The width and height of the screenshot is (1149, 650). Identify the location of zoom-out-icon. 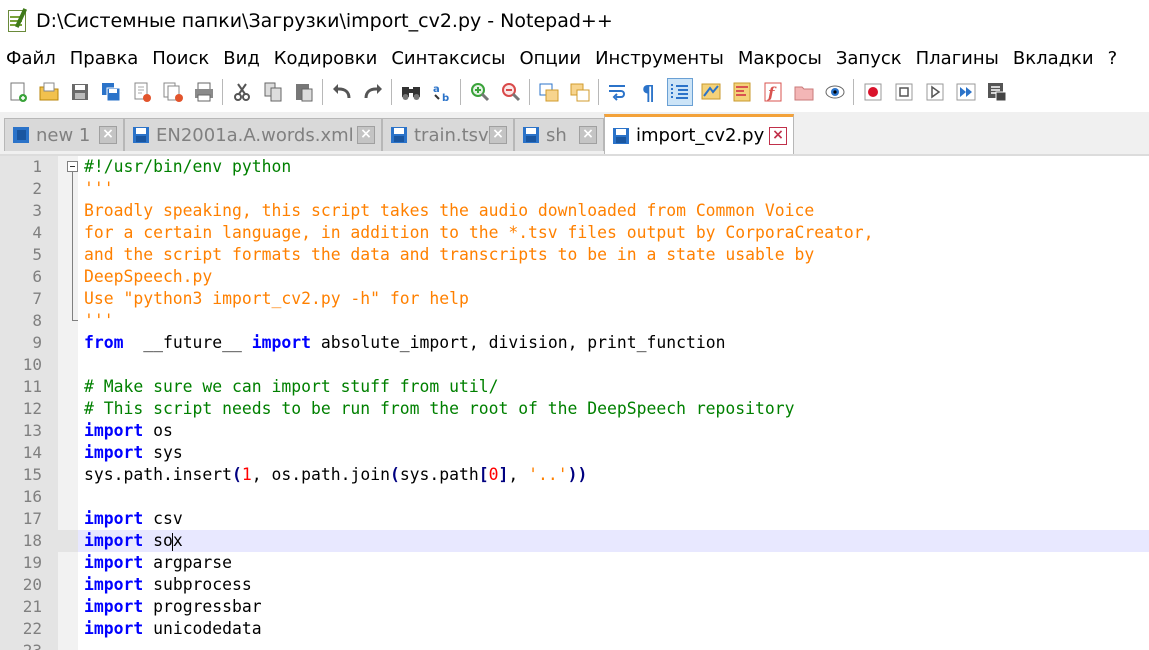
(511, 92).